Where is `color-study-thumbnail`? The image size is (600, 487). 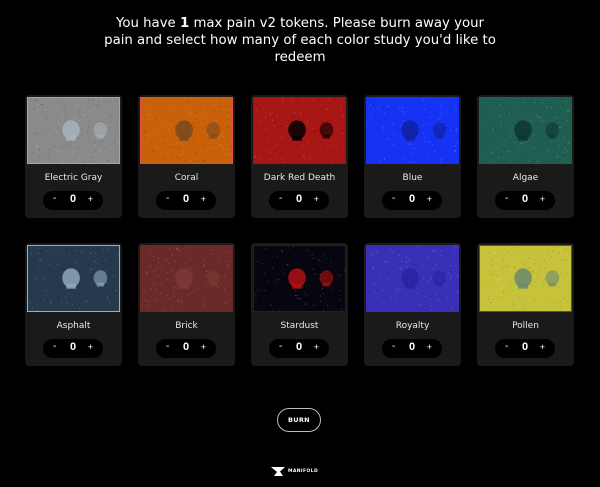 color-study-thumbnail is located at coordinates (73, 130).